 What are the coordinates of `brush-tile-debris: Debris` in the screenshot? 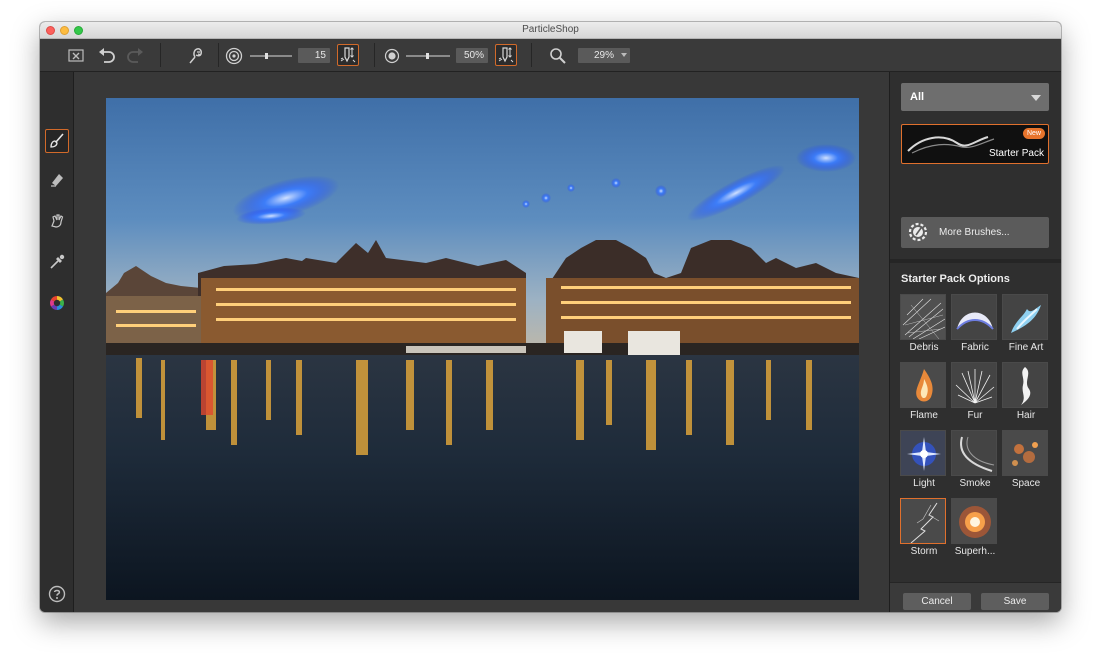 It's located at (924, 326).